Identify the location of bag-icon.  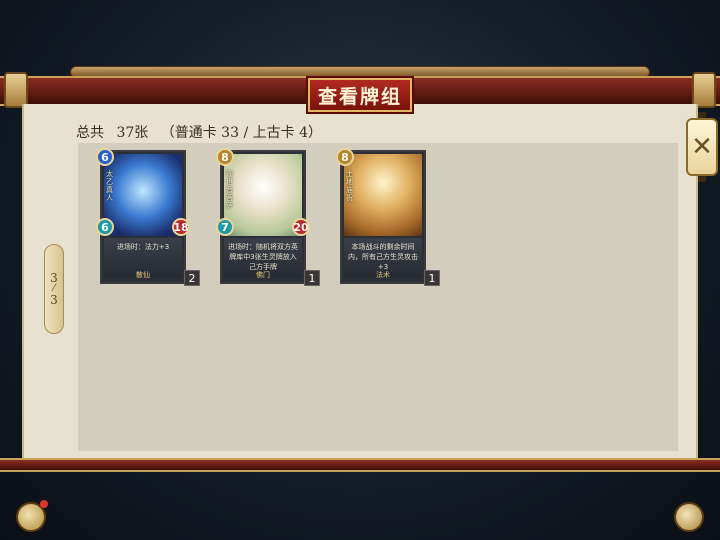
(689, 517).